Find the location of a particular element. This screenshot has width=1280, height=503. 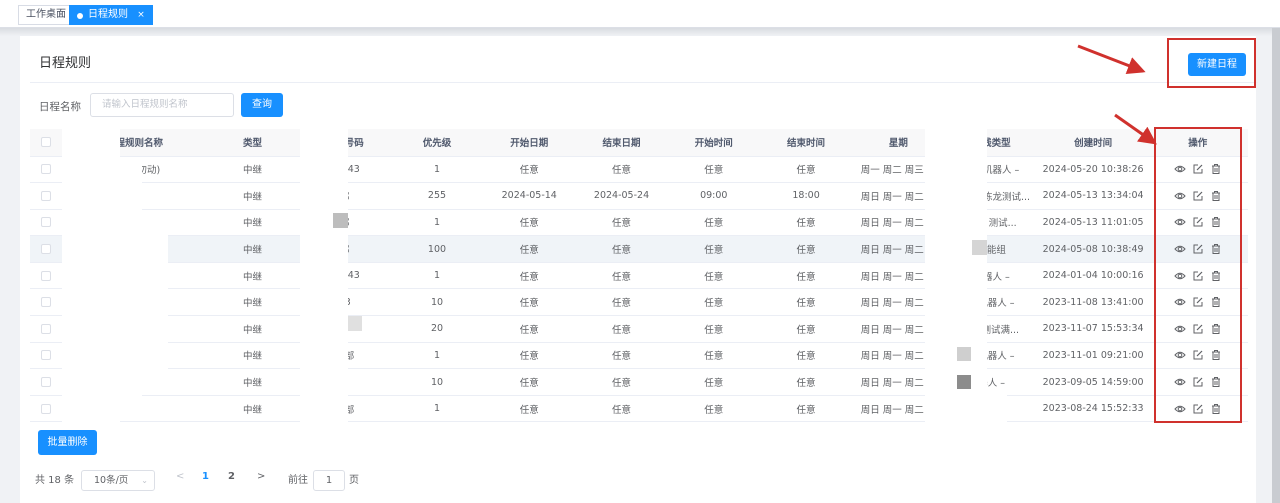

annotation-arrows is located at coordinates (1117, 94).